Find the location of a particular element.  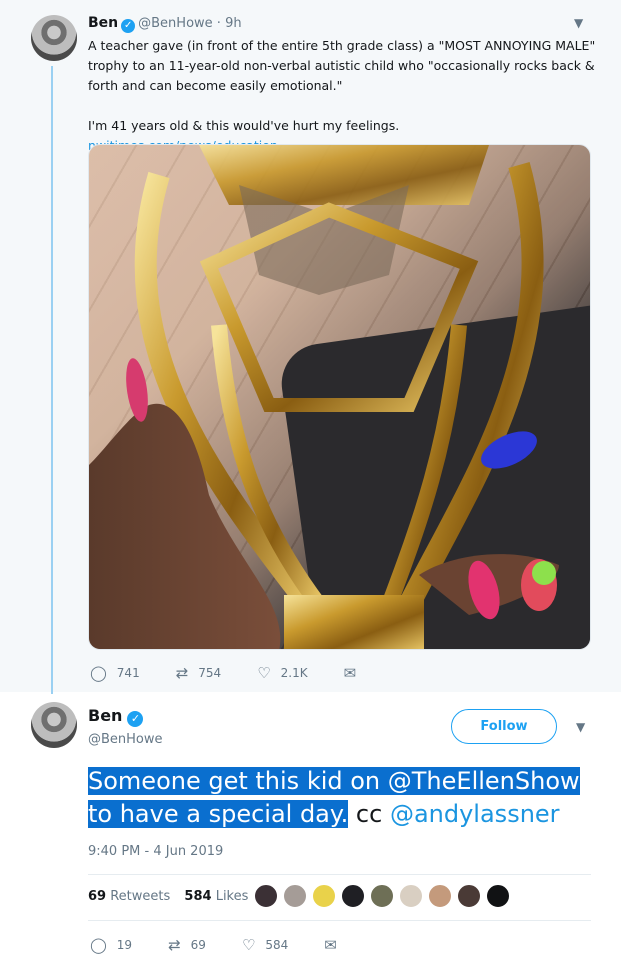

reply-button: ◯ 19 is located at coordinates (111, 945).